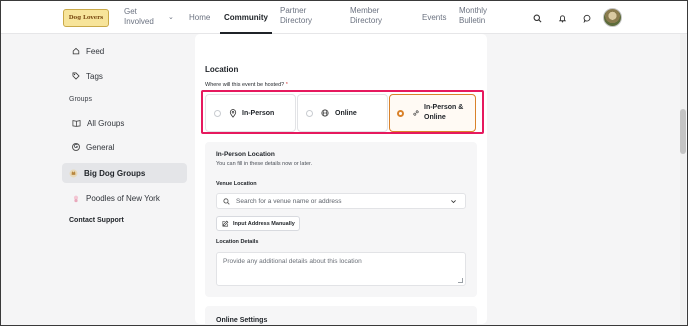 Image resolution: width=688 pixels, height=326 pixels. What do you see at coordinates (76, 51) in the screenshot?
I see `home-icon` at bounding box center [76, 51].